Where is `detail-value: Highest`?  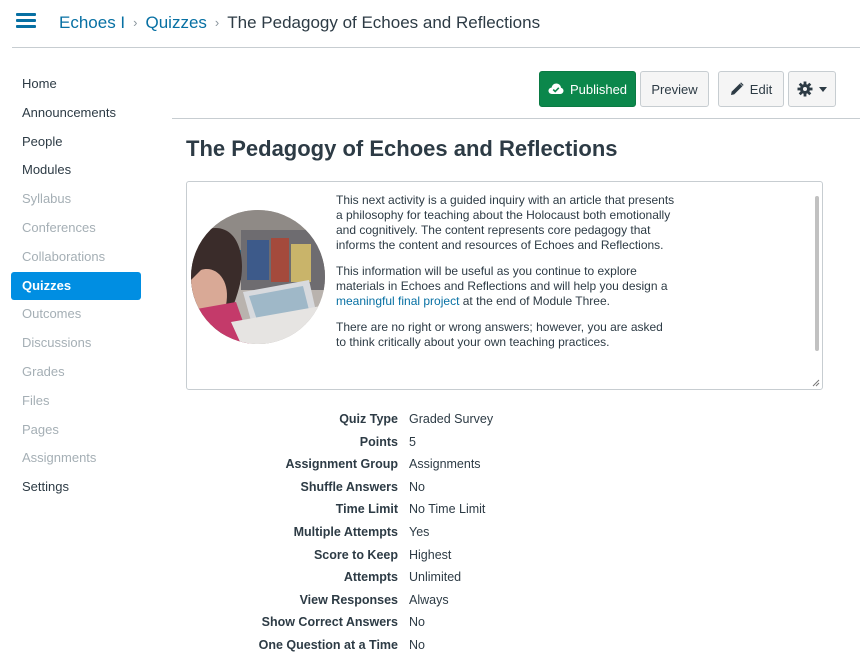 detail-value: Highest is located at coordinates (430, 554).